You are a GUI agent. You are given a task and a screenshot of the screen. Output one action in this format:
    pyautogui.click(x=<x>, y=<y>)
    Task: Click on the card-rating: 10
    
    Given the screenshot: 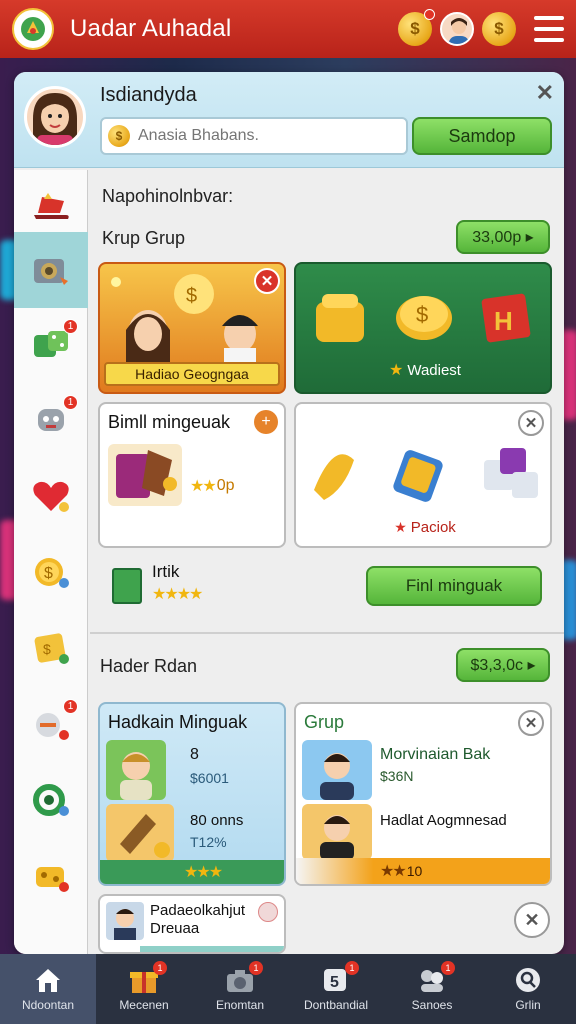 What is the action you would take?
    pyautogui.click(x=414, y=871)
    